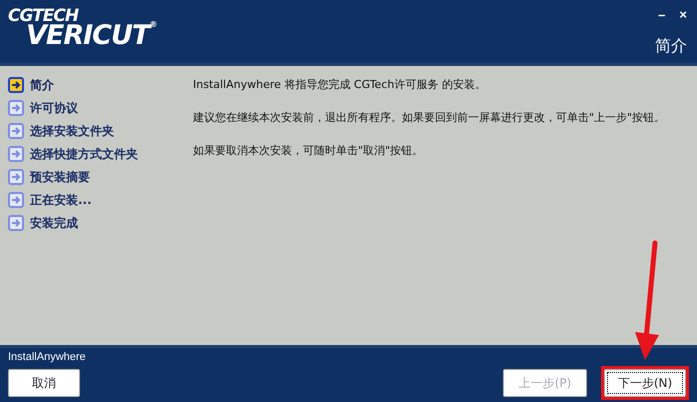  What do you see at coordinates (308, 151) in the screenshot?
I see `paragraph: 如果要取消本次安装，可随时单击"取消"按钮。` at bounding box center [308, 151].